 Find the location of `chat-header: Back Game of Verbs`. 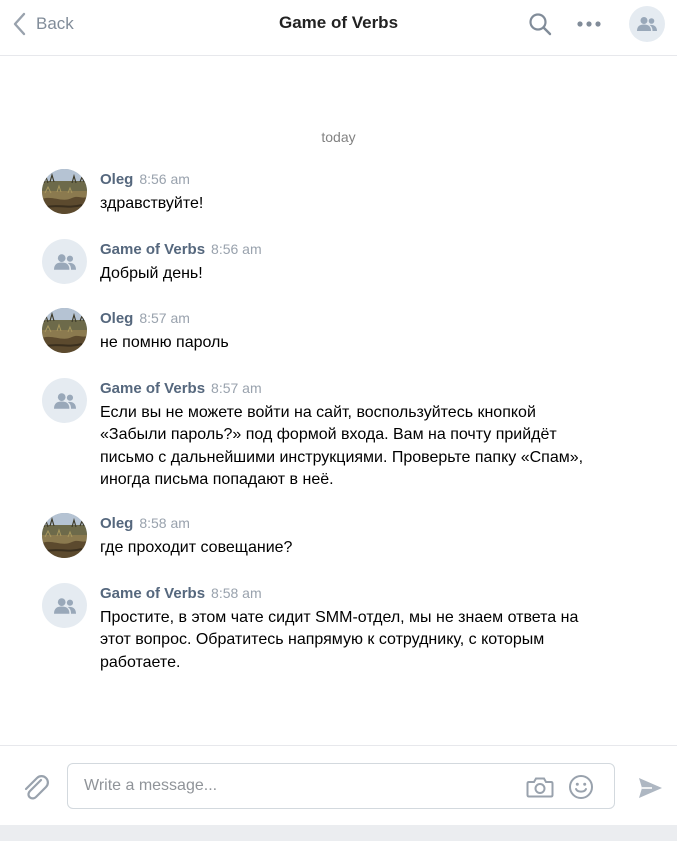

chat-header: Back Game of Verbs is located at coordinates (338, 28).